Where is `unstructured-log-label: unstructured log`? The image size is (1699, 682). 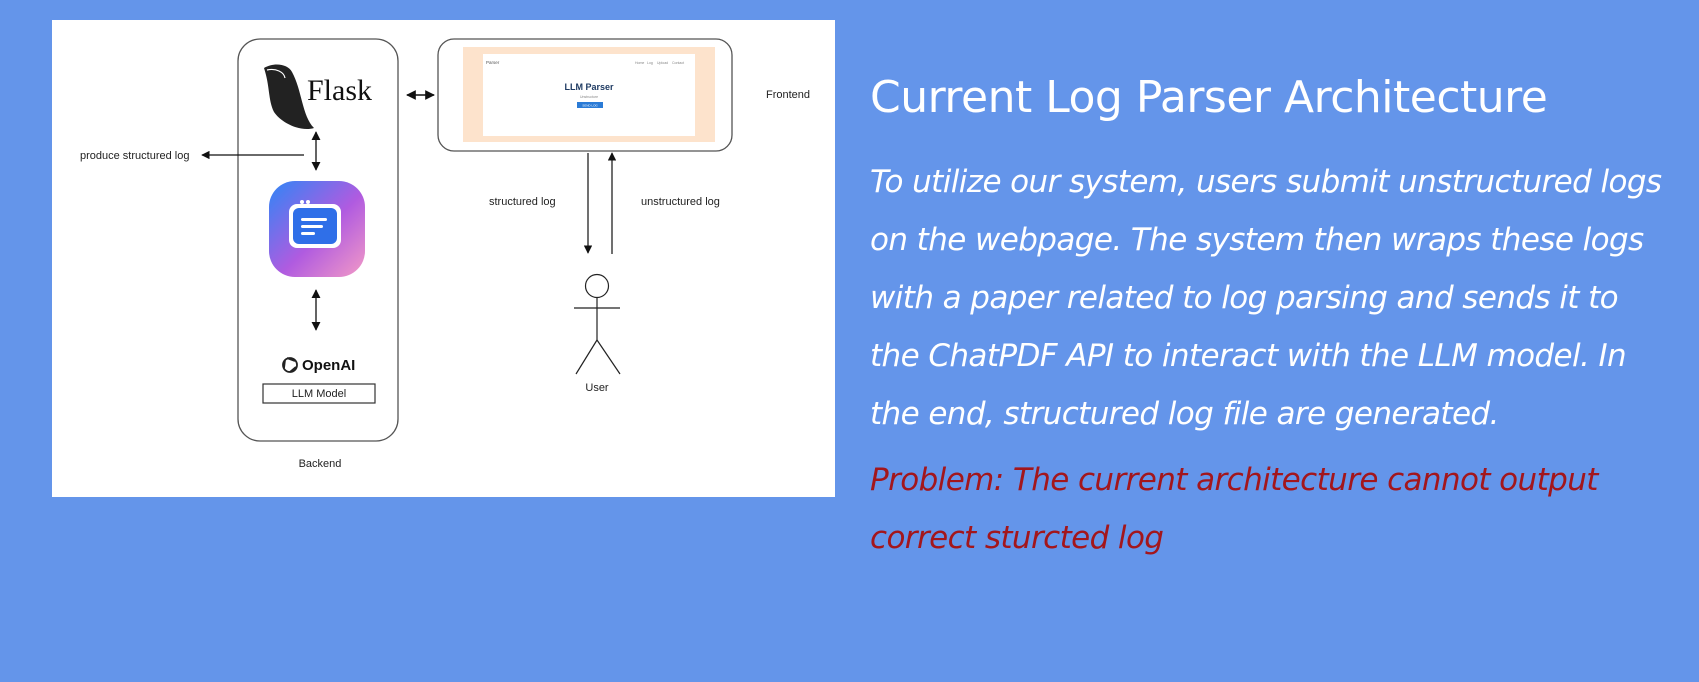
unstructured-log-label: unstructured log is located at coordinates (680, 202).